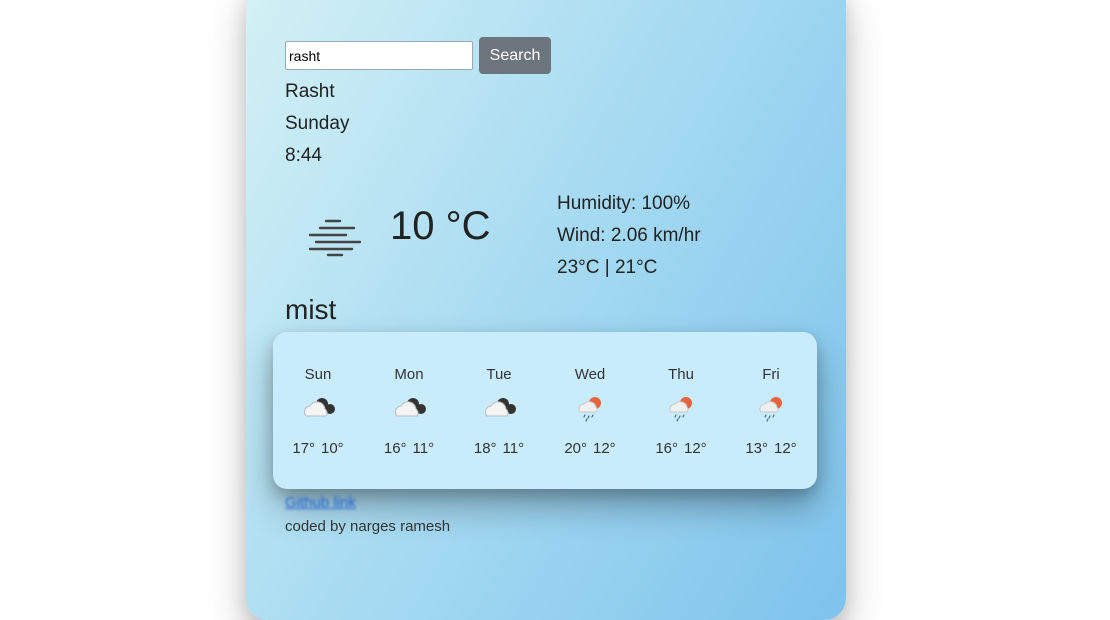 Image resolution: width=1110 pixels, height=620 pixels. I want to click on forecast-temps: 16° 12°, so click(681, 448).